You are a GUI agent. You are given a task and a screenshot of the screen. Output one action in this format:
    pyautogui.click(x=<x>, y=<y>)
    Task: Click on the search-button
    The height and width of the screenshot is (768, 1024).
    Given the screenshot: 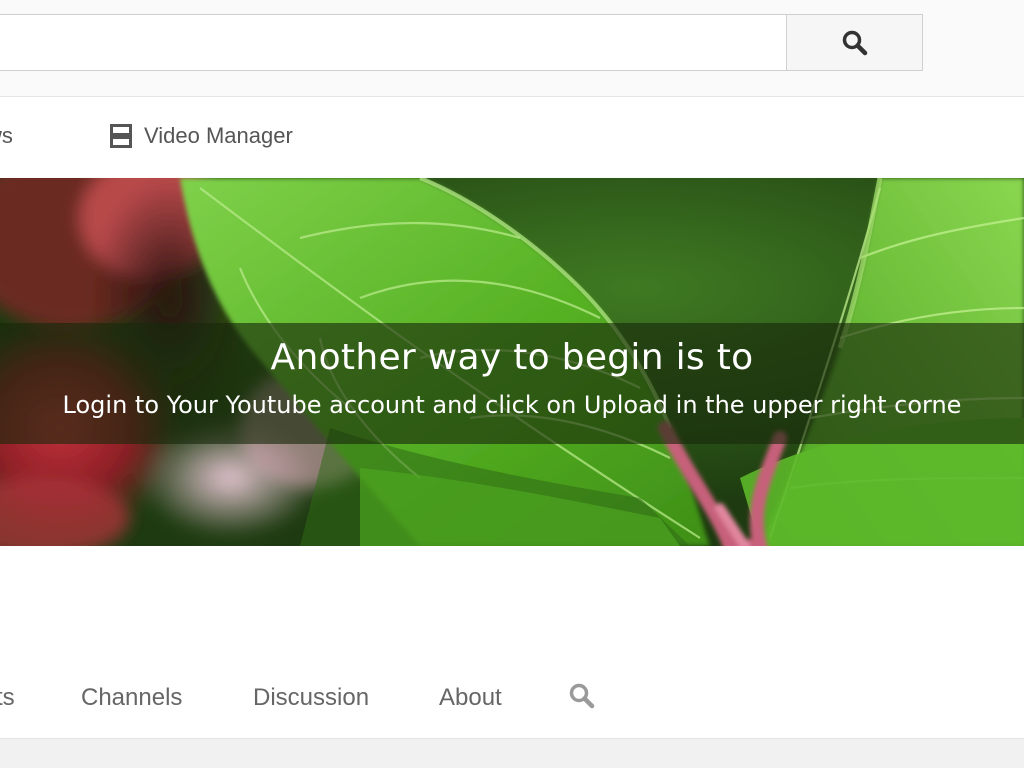 What is the action you would take?
    pyautogui.click(x=854, y=42)
    